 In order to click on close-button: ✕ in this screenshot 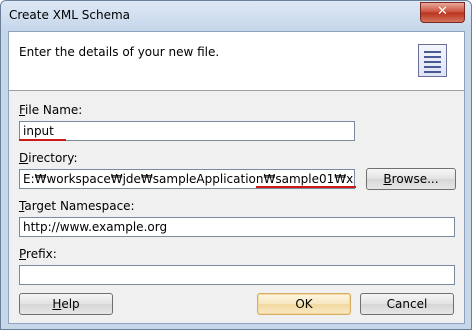, I will do `click(442, 12)`.